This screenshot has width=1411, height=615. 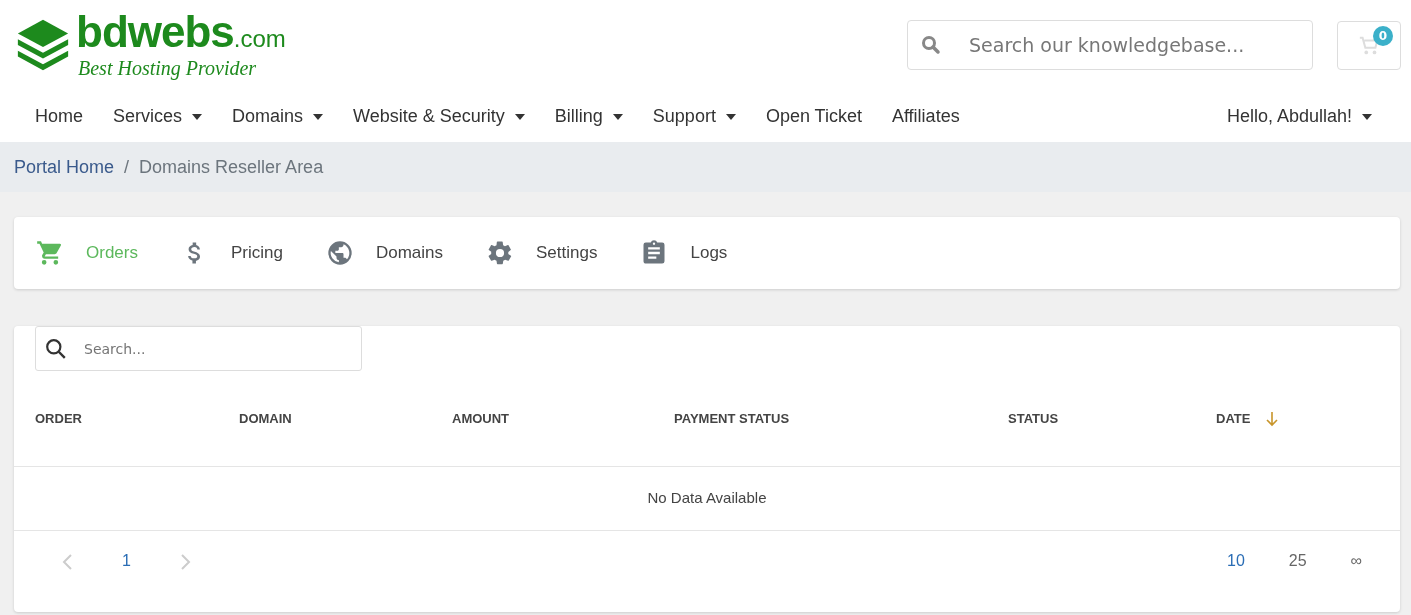 I want to click on column-header: ORDER, so click(x=58, y=418).